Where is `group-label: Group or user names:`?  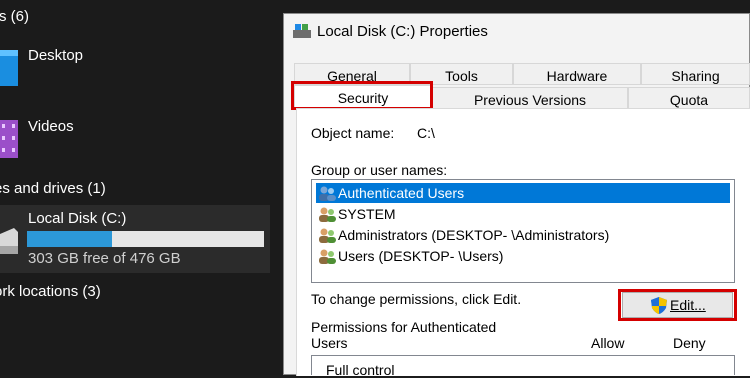
group-label: Group or user names: is located at coordinates (379, 170).